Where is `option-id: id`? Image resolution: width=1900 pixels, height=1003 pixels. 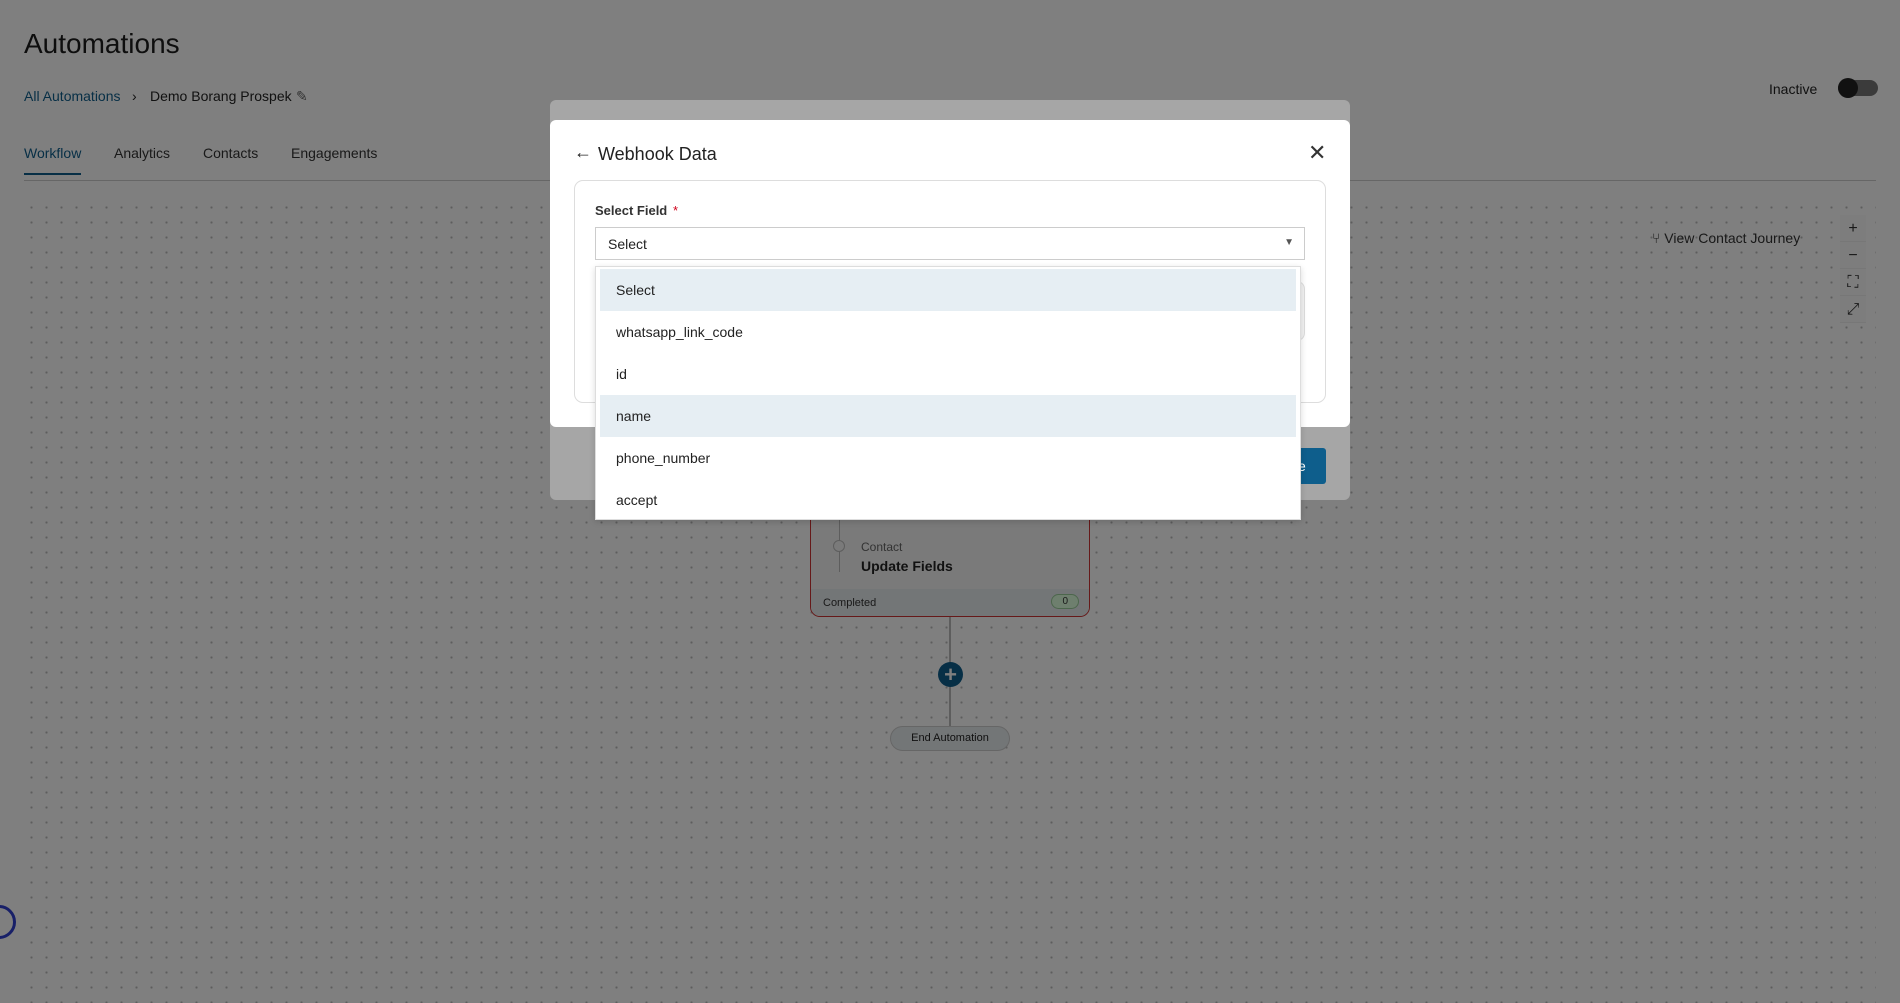 option-id: id is located at coordinates (948, 374).